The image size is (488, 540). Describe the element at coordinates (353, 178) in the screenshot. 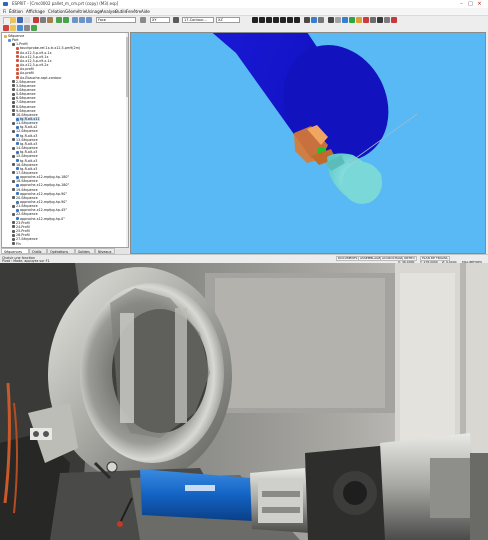

I see `part-solid` at that location.